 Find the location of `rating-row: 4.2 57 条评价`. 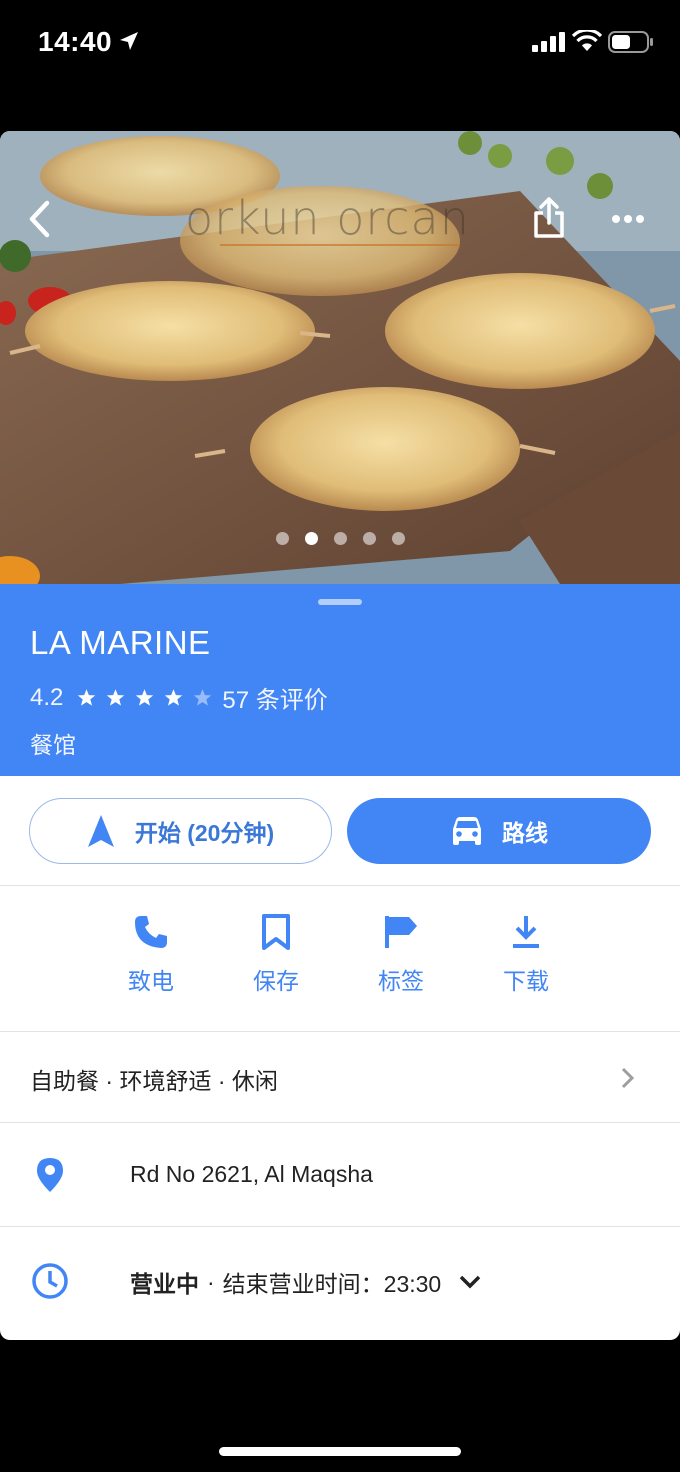

rating-row: 4.2 57 条评价 is located at coordinates (179, 697).